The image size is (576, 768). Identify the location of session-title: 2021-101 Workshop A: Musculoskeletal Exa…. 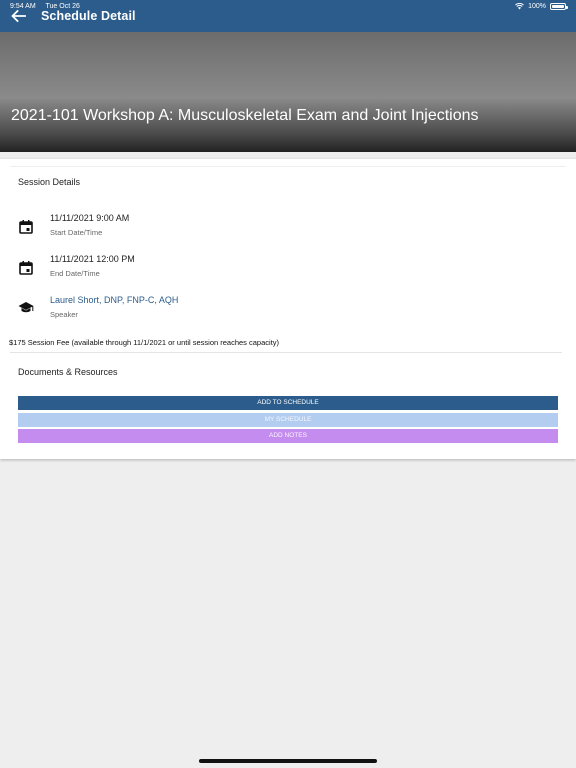
(245, 115).